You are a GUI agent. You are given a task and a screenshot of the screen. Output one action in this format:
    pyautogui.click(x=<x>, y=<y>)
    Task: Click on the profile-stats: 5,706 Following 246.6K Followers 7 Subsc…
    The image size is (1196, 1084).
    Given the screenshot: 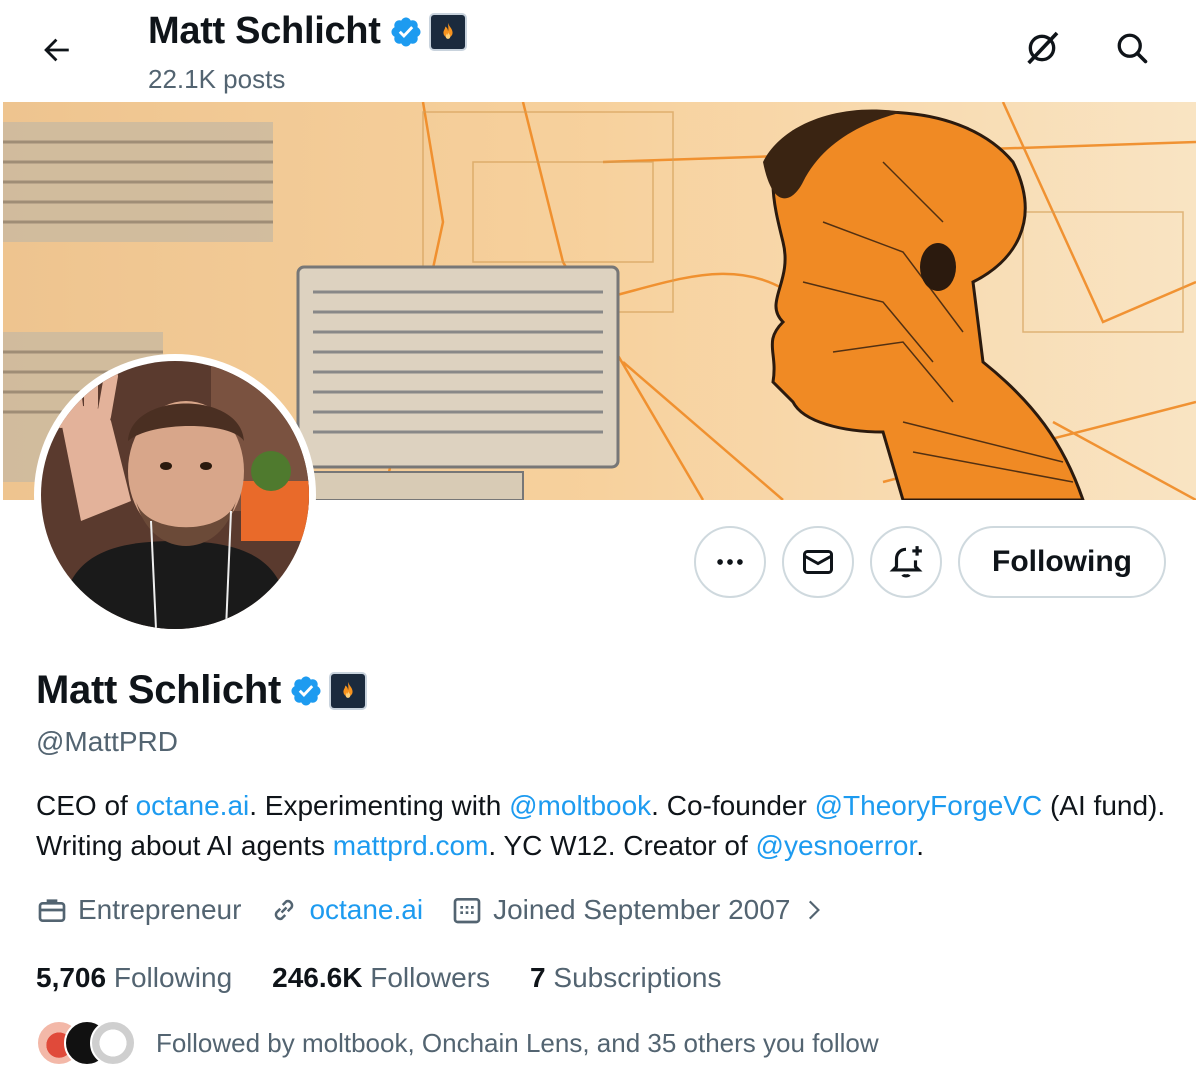 What is the action you would take?
    pyautogui.click(x=398, y=978)
    